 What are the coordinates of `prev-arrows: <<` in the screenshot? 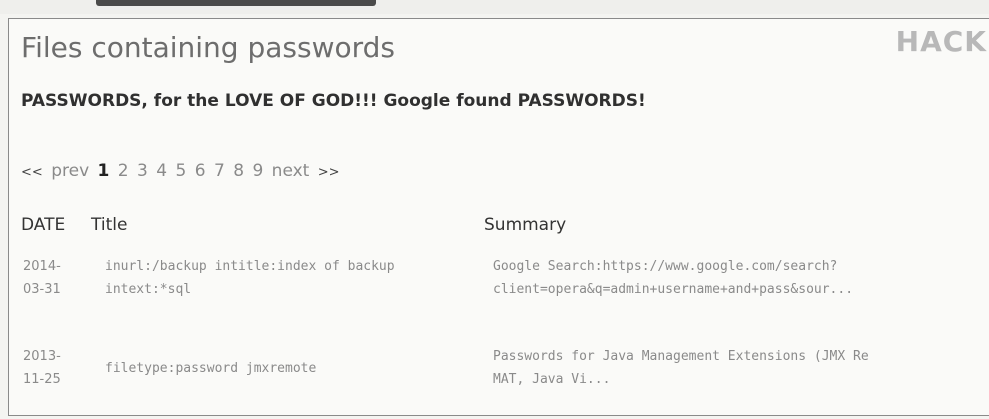 It's located at (32, 172).